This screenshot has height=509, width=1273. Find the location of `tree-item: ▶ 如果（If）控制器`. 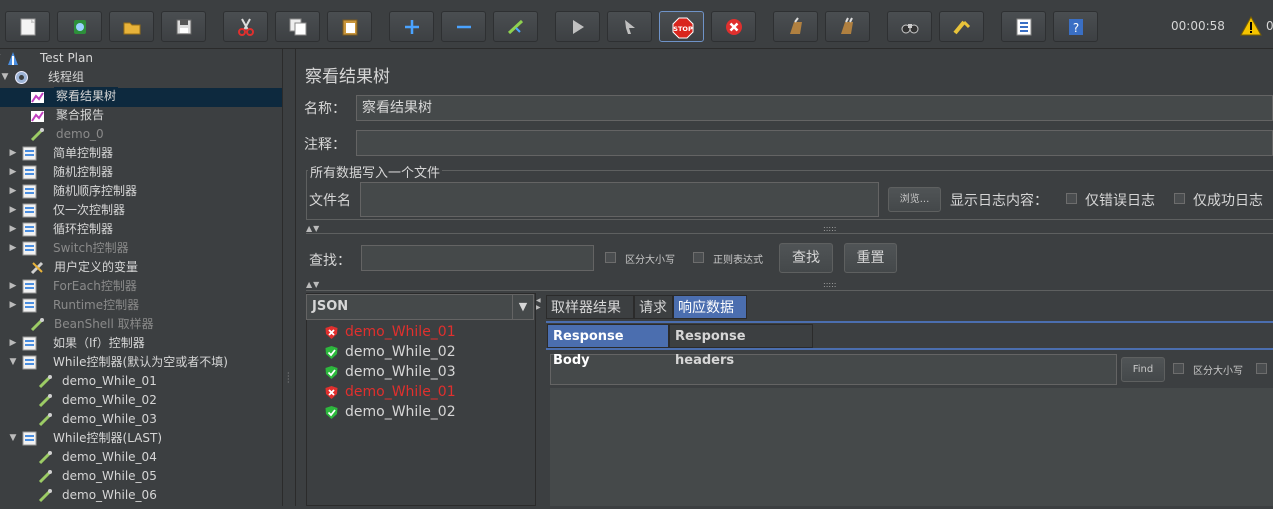

tree-item: ▶ 如果（If）控制器 is located at coordinates (141, 343).